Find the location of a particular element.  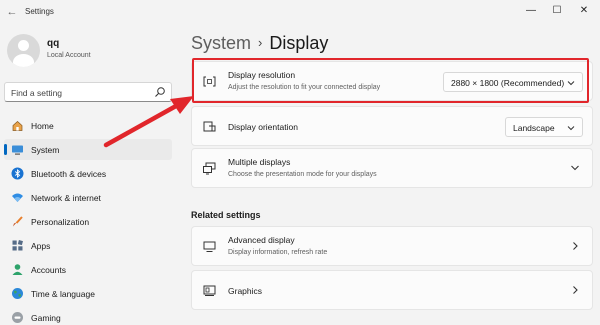

minimize-button: — is located at coordinates (531, 11).